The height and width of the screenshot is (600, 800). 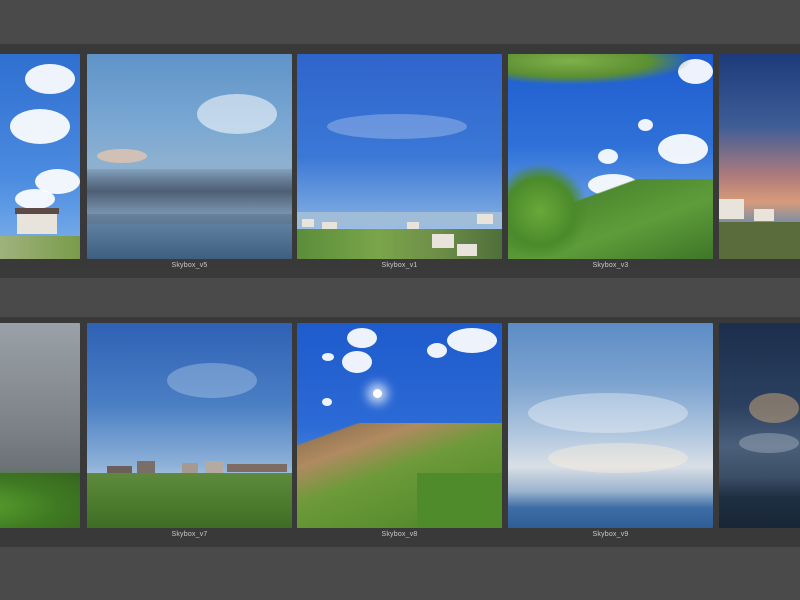 What do you see at coordinates (399, 534) in the screenshot?
I see `skybox-name-label: Skybox_v8` at bounding box center [399, 534].